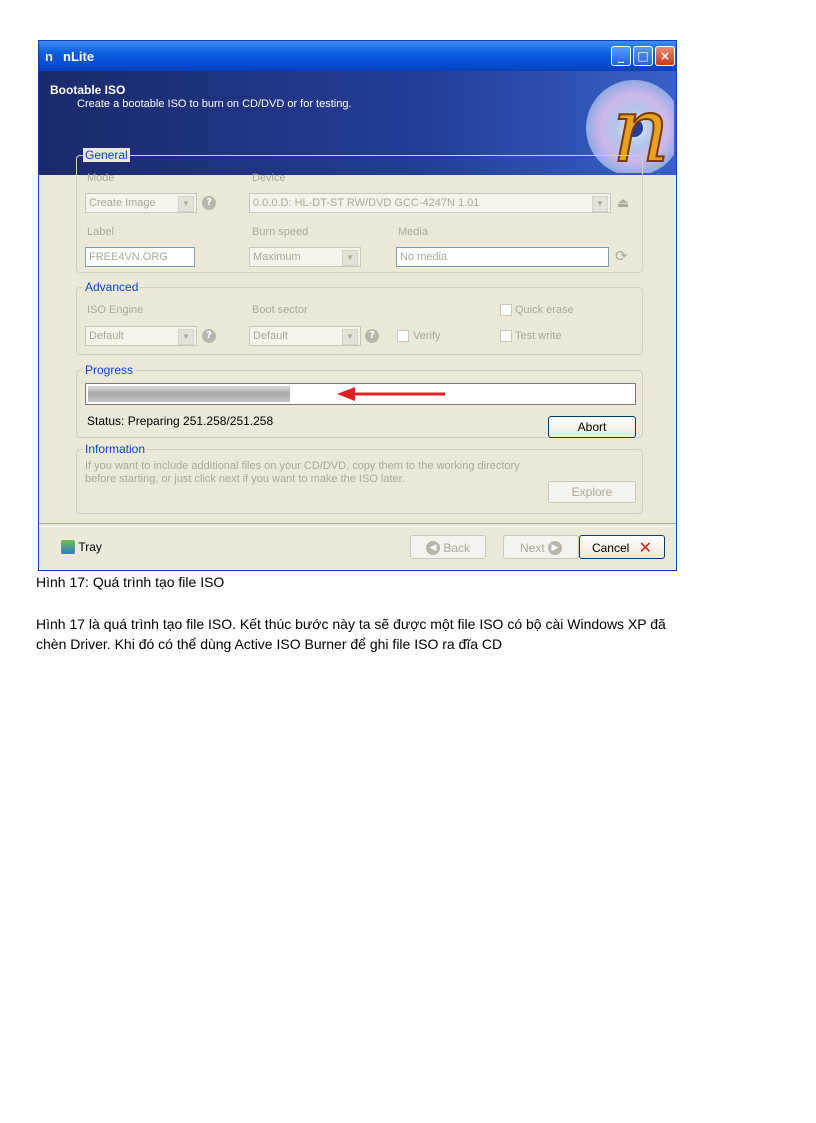 The height and width of the screenshot is (1123, 816). Describe the element at coordinates (180, 421) in the screenshot. I see `status-text: Status: Preparing 251.258/251.258` at that location.